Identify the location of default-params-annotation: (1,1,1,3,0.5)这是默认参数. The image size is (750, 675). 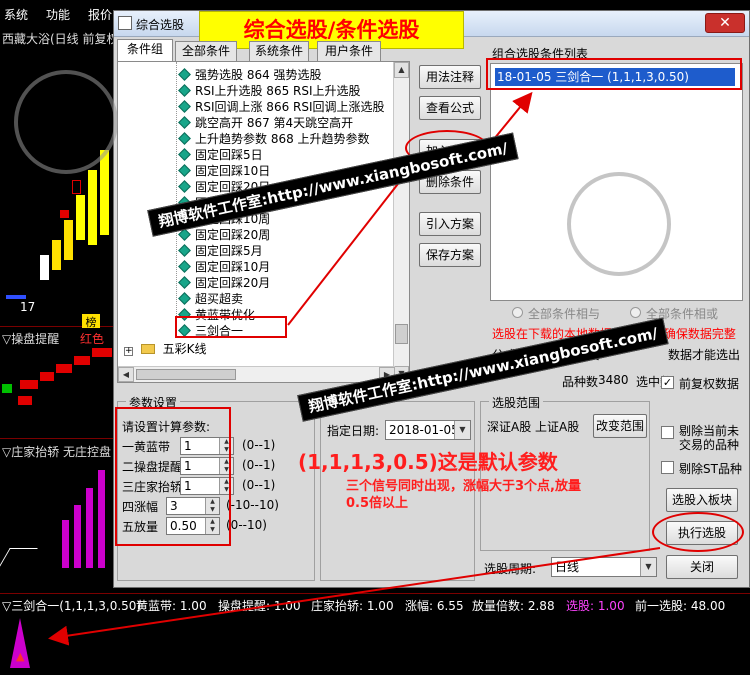
(428, 462).